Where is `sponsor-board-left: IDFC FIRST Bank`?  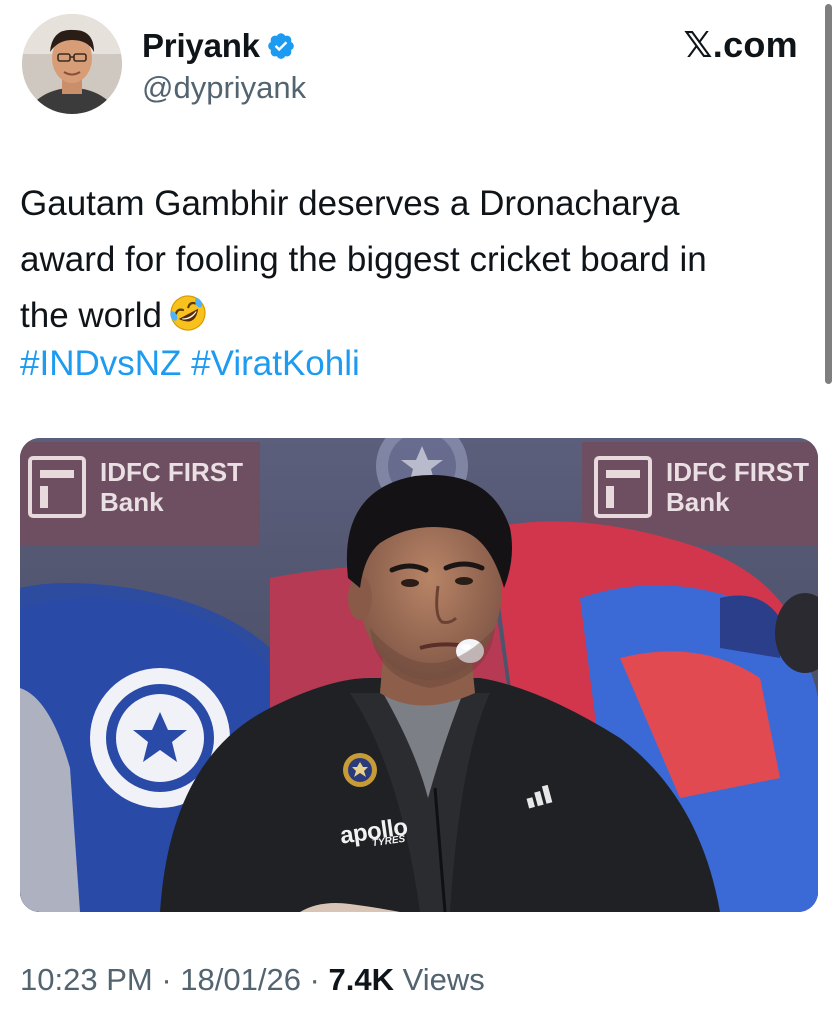 sponsor-board-left: IDFC FIRST Bank is located at coordinates (135, 487).